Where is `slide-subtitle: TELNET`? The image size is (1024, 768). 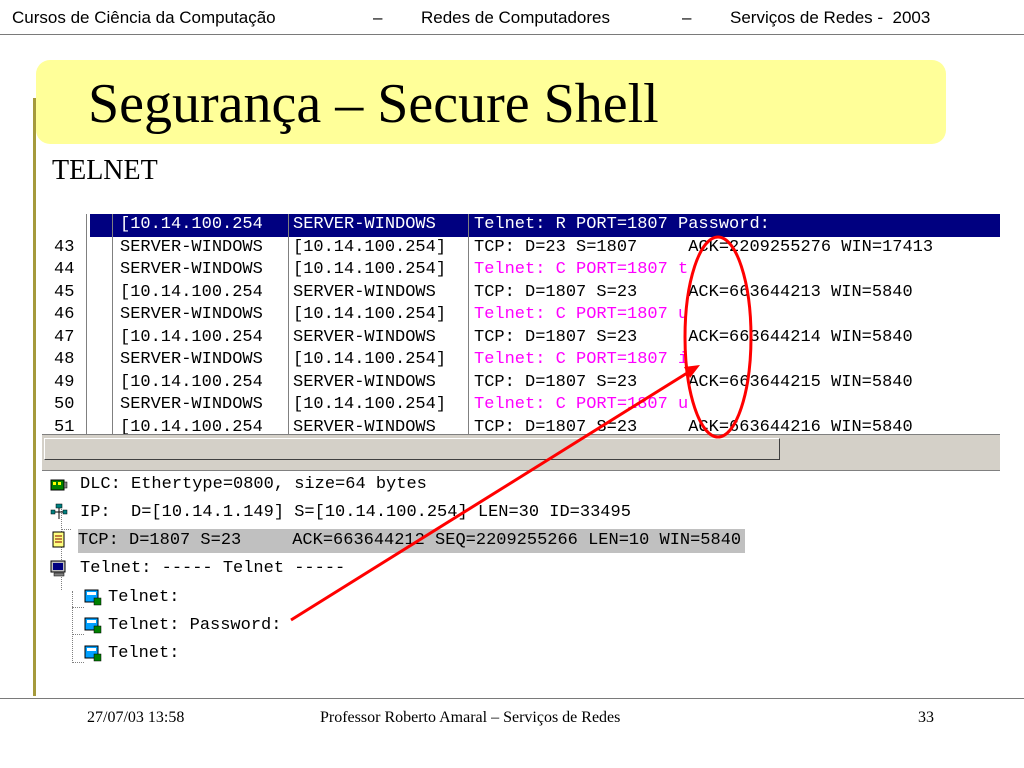
slide-subtitle: TELNET is located at coordinates (105, 170).